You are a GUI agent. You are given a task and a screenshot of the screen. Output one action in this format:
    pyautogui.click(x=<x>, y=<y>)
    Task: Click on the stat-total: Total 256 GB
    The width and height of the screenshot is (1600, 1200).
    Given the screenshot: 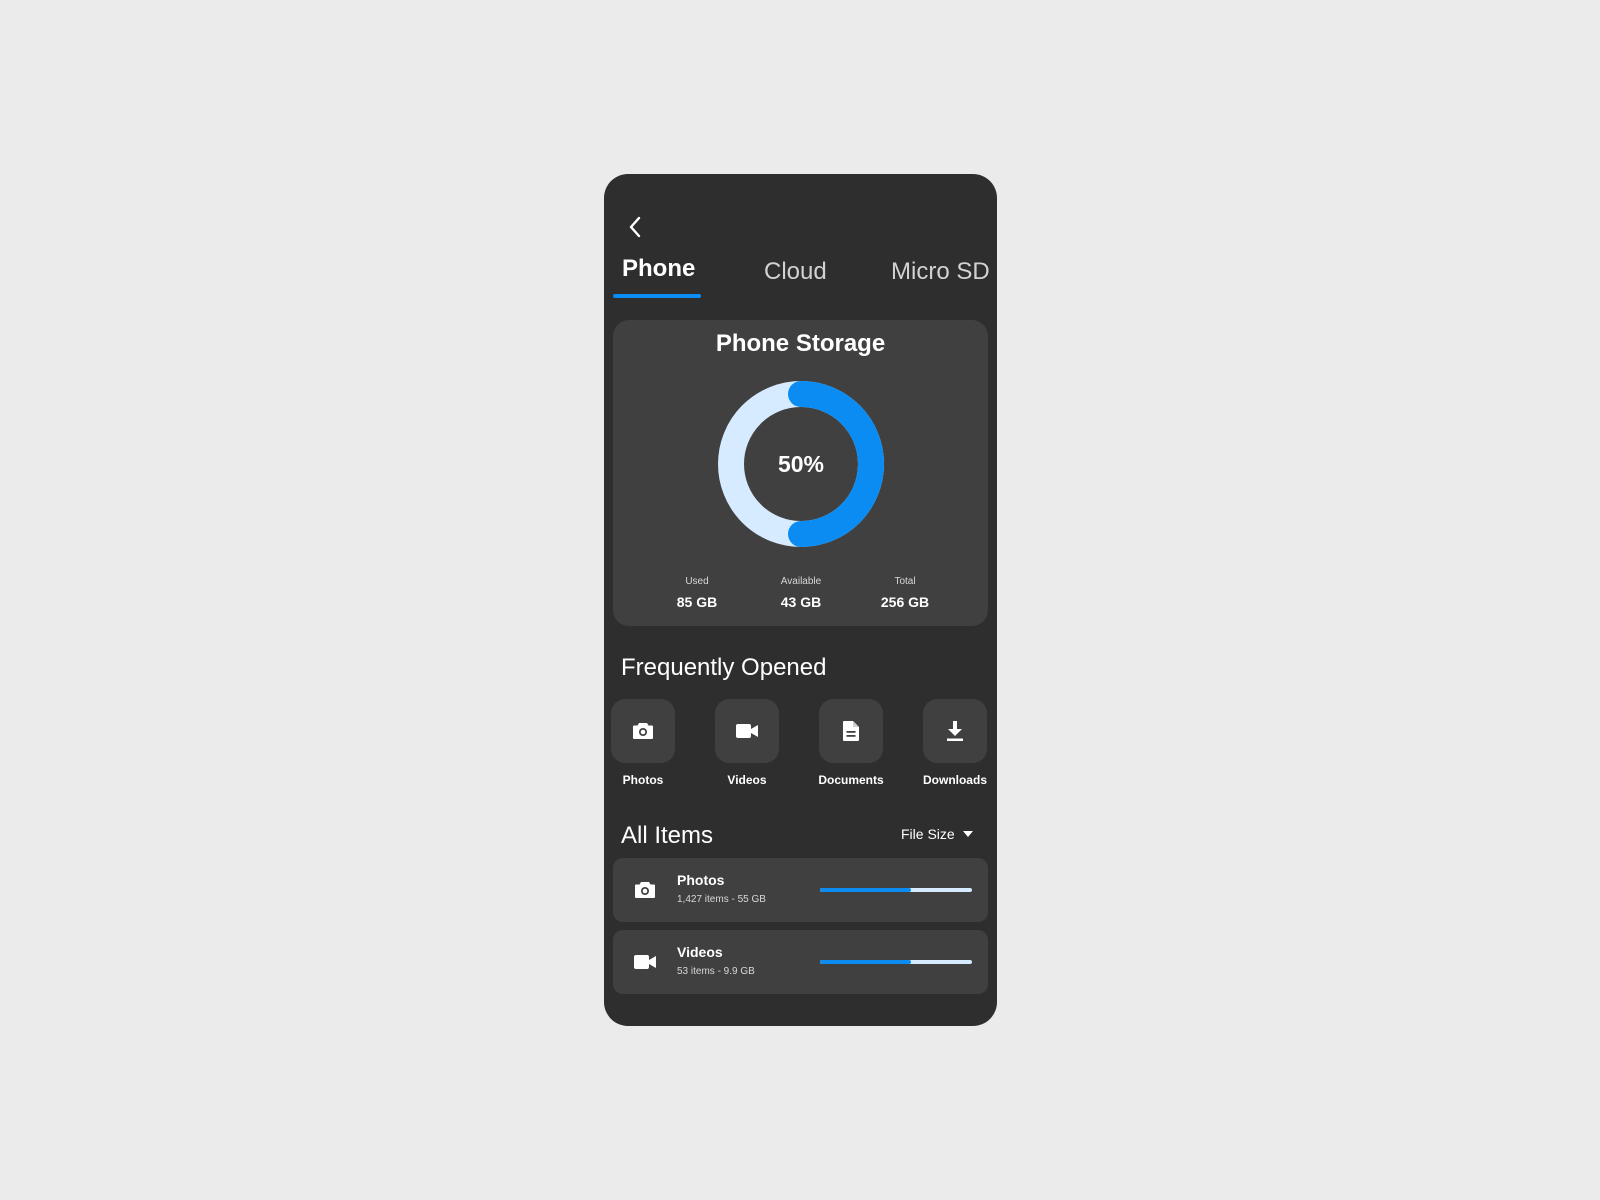 What is the action you would take?
    pyautogui.click(x=905, y=593)
    